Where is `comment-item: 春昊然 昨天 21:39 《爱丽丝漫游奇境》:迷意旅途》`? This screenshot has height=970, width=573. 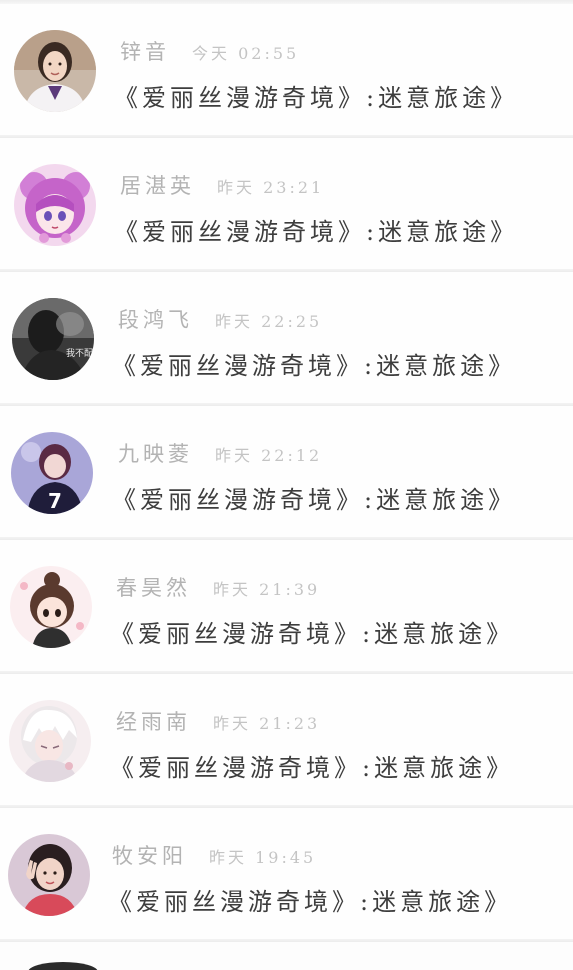
comment-item: 春昊然 昨天 21:39 《爱丽丝漫游奇境》:迷意旅途》 is located at coordinates (286, 607).